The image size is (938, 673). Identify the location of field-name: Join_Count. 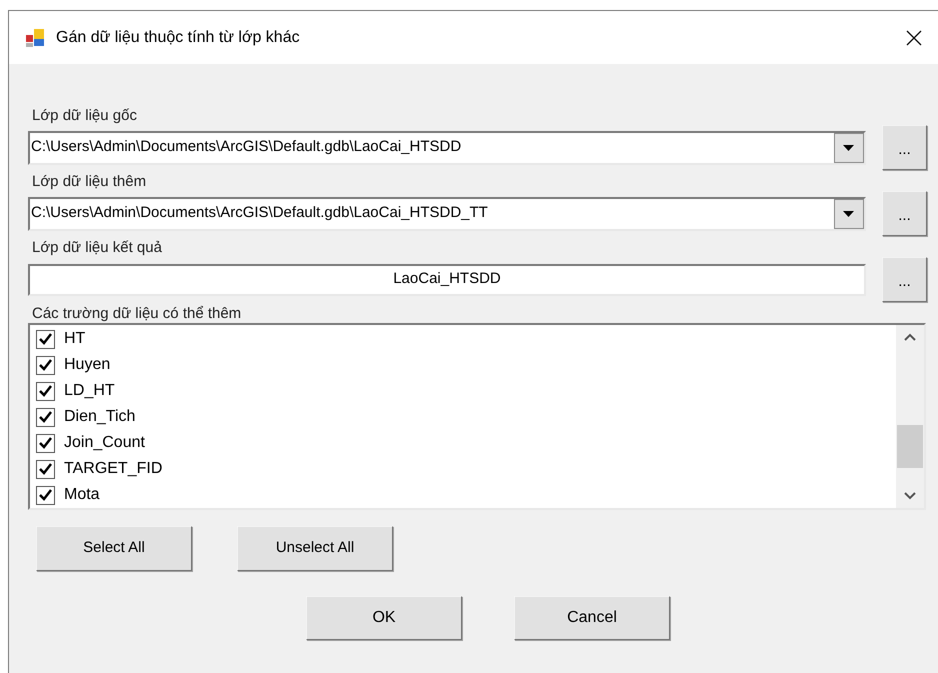
(104, 443).